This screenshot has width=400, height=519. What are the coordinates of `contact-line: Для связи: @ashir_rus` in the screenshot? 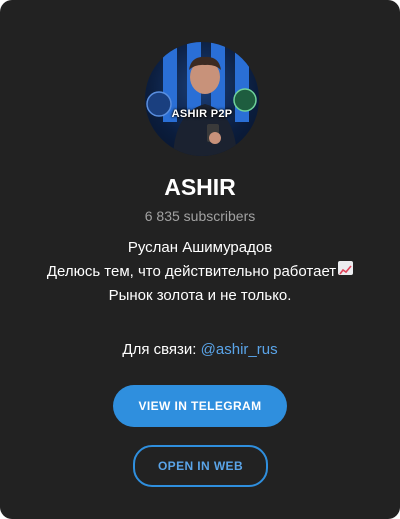 It's located at (200, 350).